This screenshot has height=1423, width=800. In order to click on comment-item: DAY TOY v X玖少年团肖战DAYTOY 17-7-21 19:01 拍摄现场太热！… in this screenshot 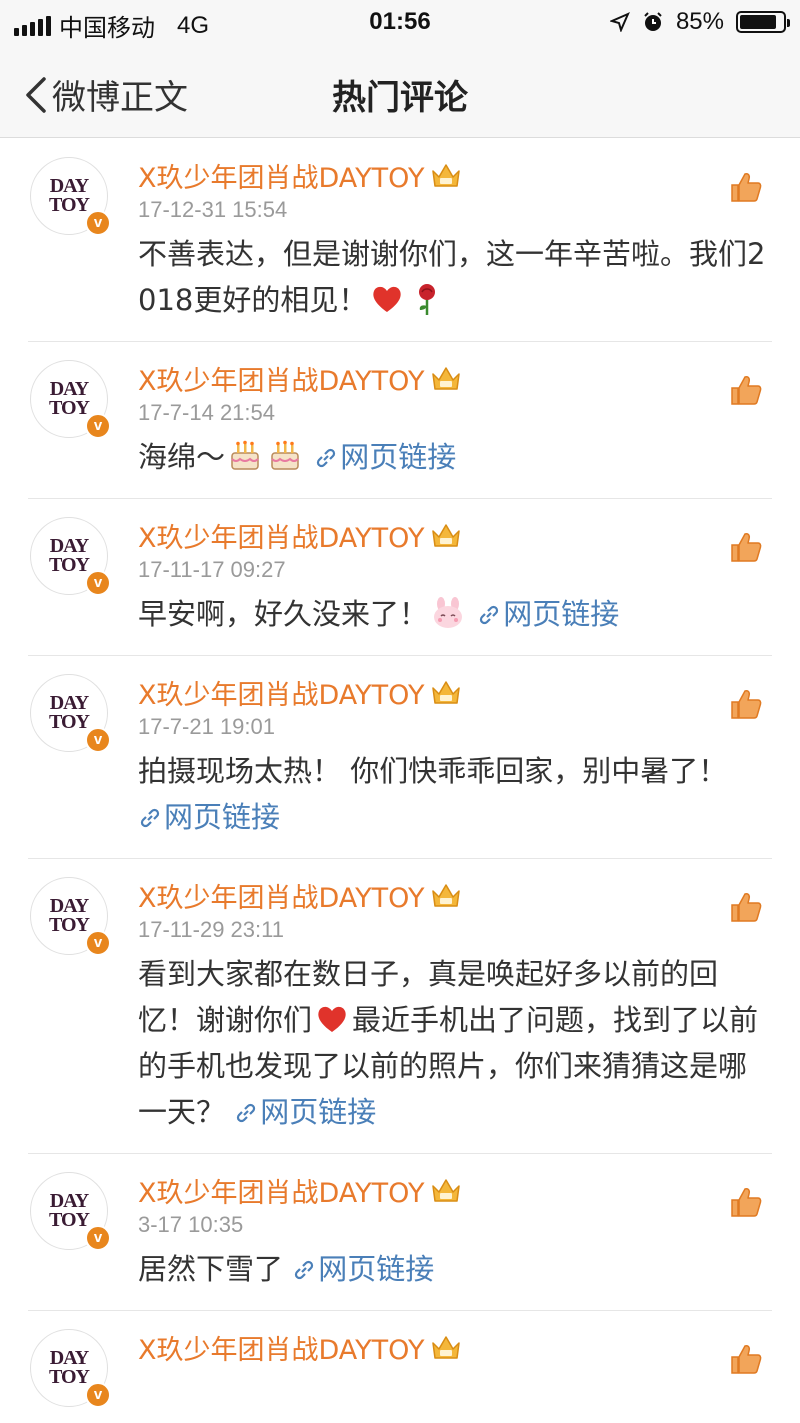, I will do `click(400, 757)`.